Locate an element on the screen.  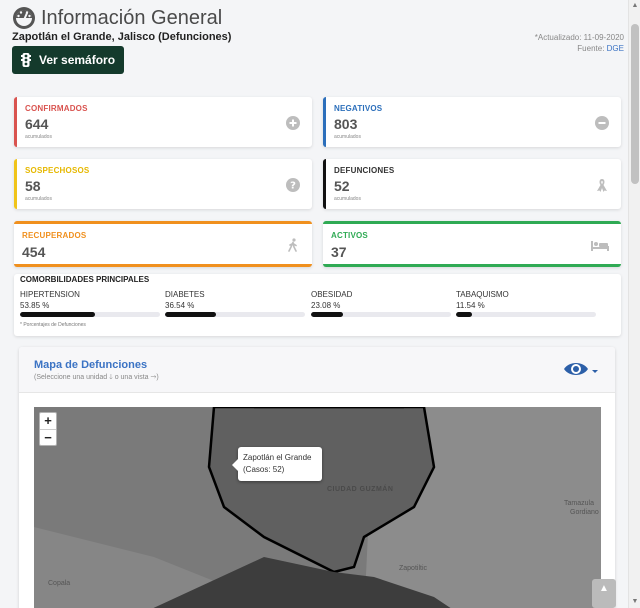
card-value: 37 is located at coordinates (339, 252).